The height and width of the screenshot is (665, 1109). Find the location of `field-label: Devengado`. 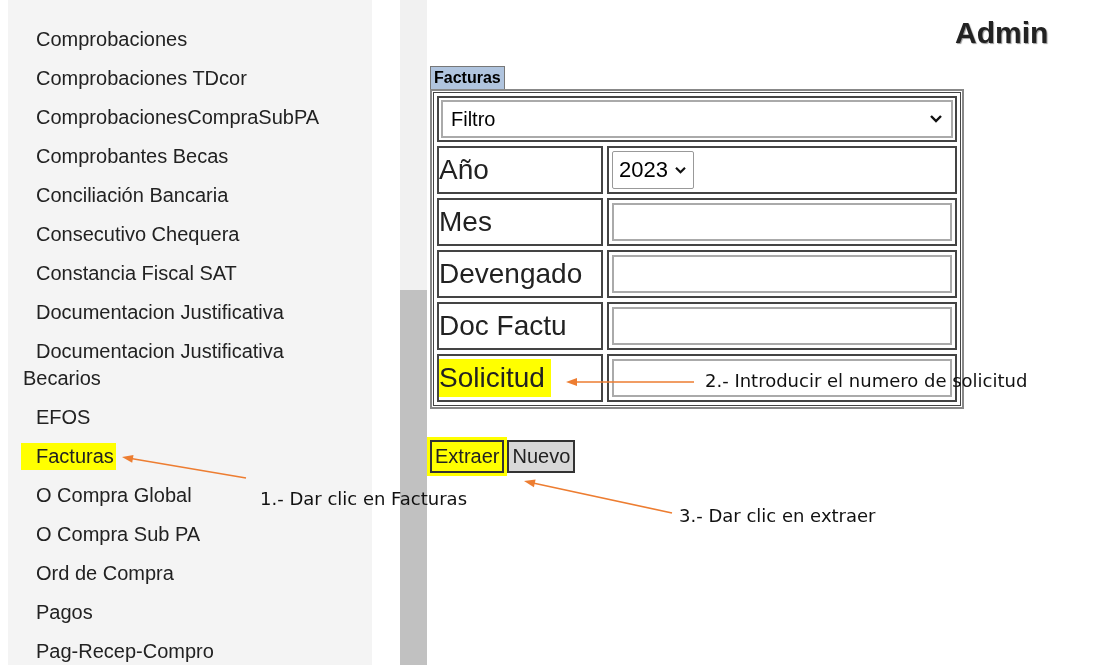

field-label: Devengado is located at coordinates (511, 274).